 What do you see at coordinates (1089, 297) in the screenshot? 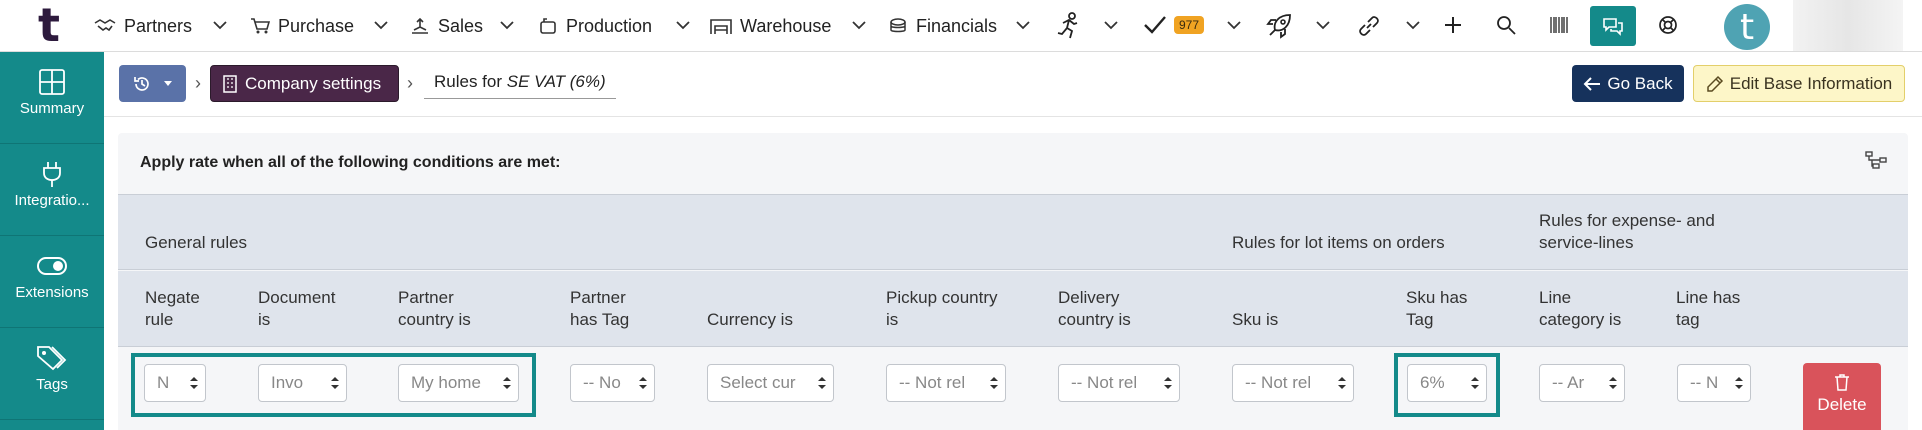
I see `col-line: Delivery` at bounding box center [1089, 297].